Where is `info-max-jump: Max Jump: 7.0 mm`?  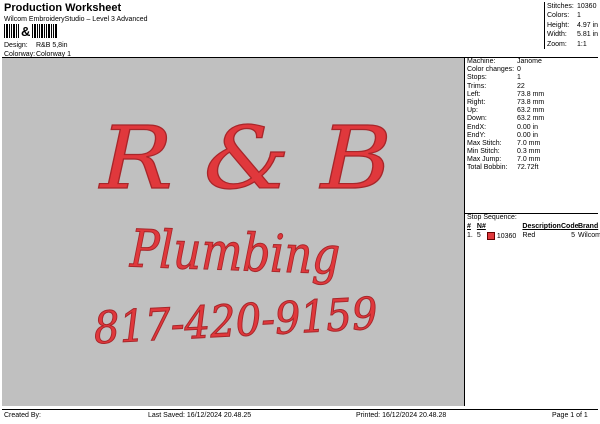
info-max-jump: Max Jump: 7.0 mm is located at coordinates (504, 160).